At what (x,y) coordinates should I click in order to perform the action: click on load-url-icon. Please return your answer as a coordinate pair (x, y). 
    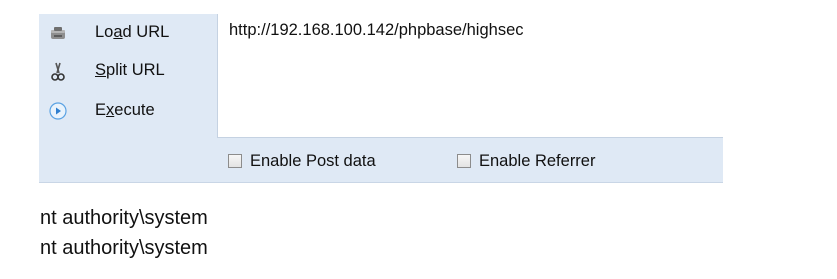
    Looking at the image, I should click on (58, 33).